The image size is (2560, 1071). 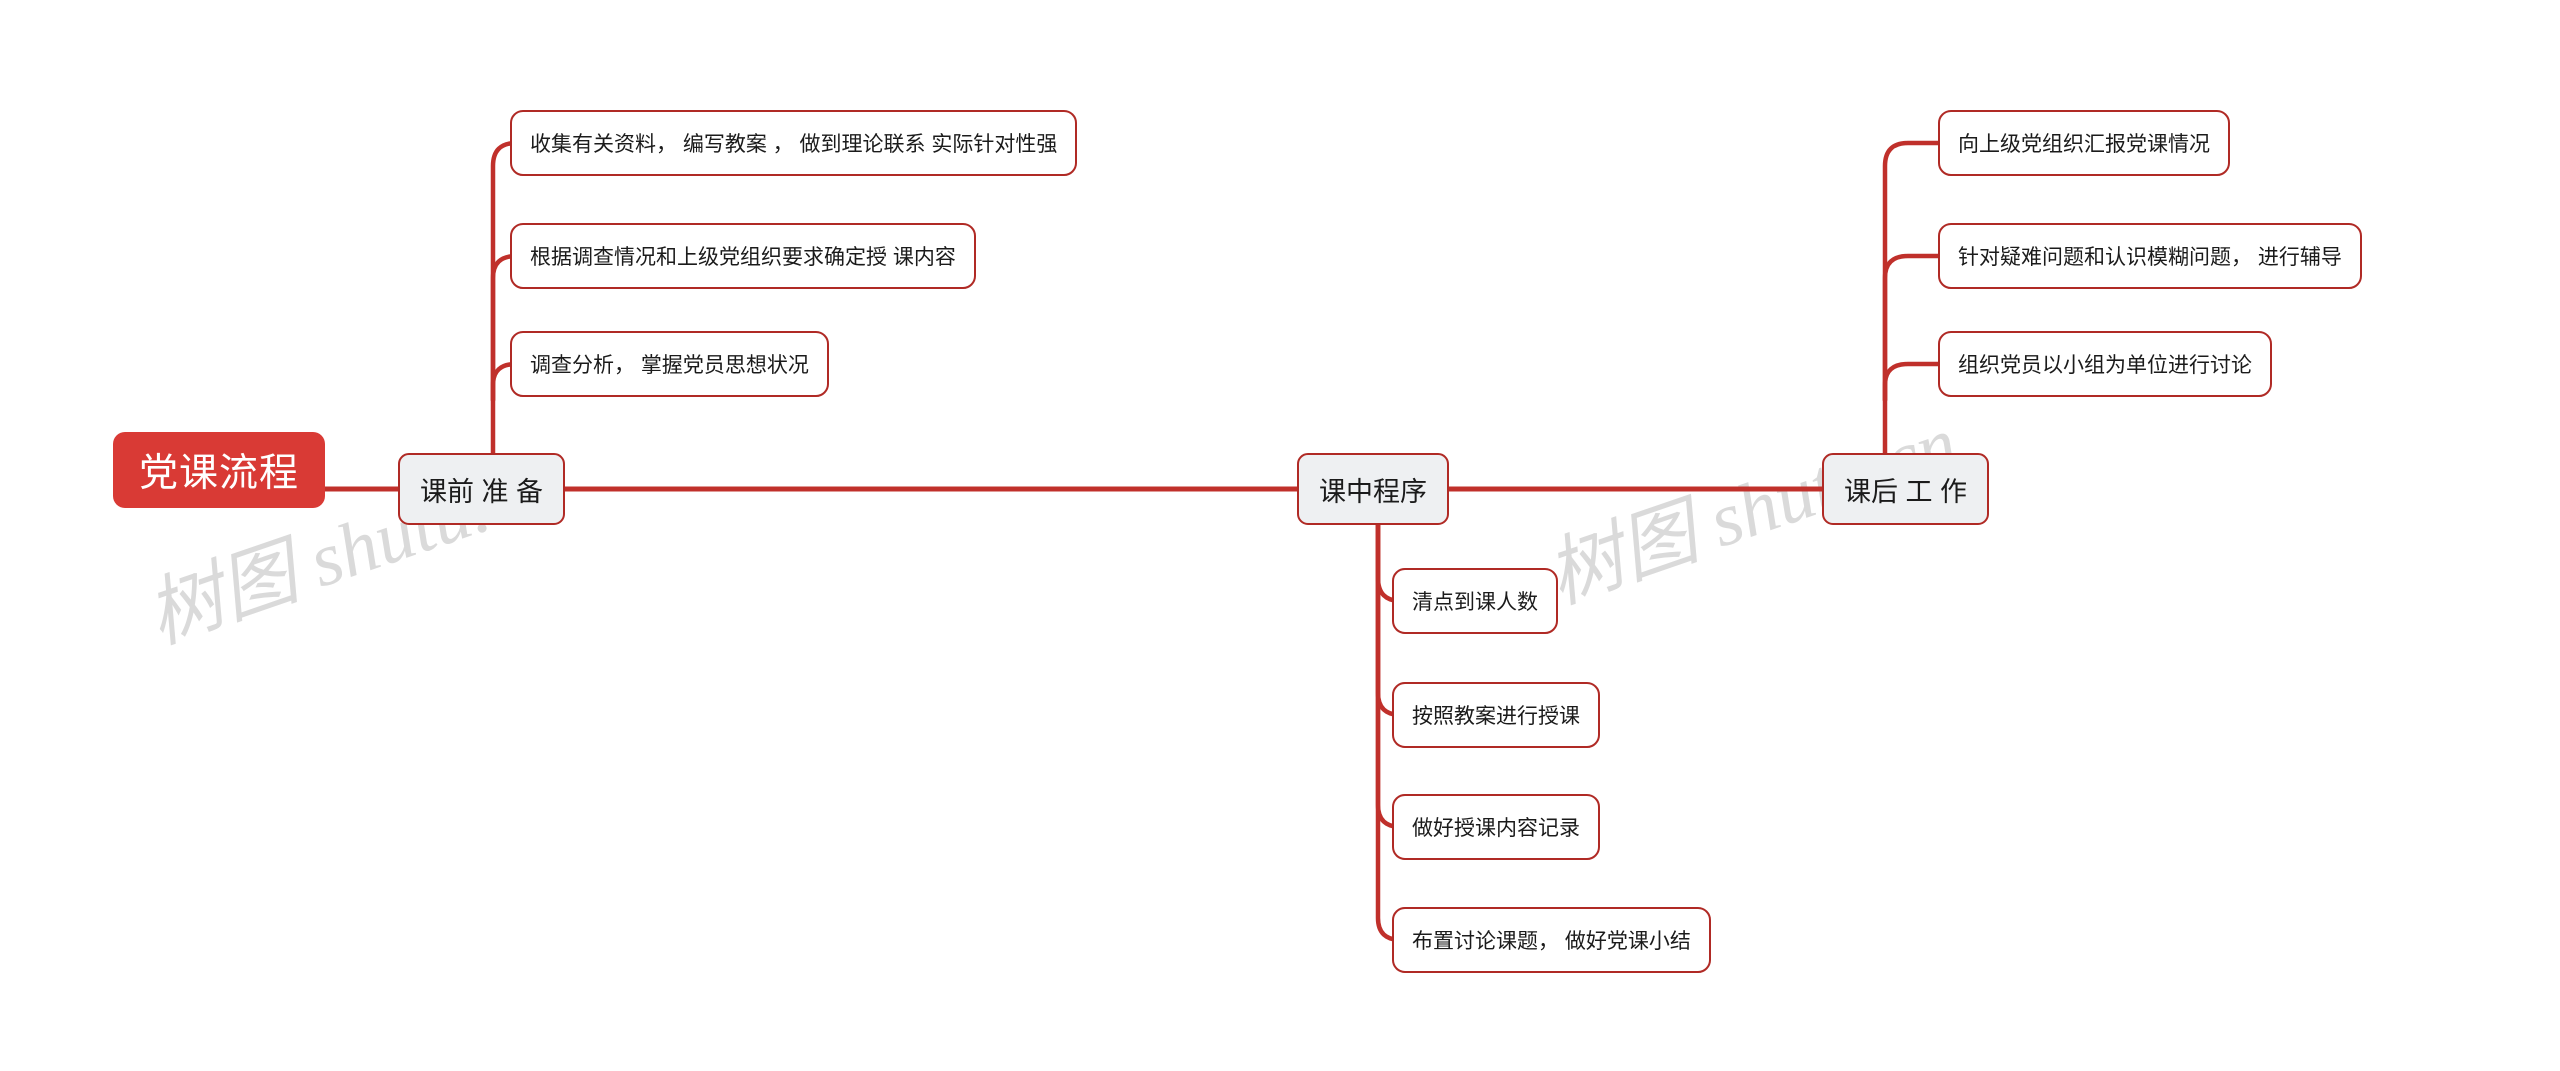 I want to click on branch-node-label: 课前 准 备, so click(x=482, y=491).